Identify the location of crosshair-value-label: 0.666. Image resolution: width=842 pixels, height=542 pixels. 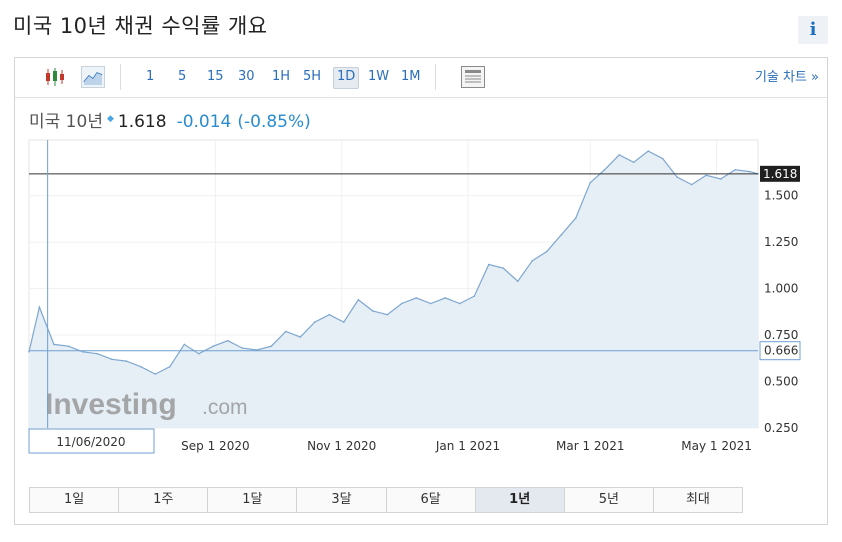
(781, 351).